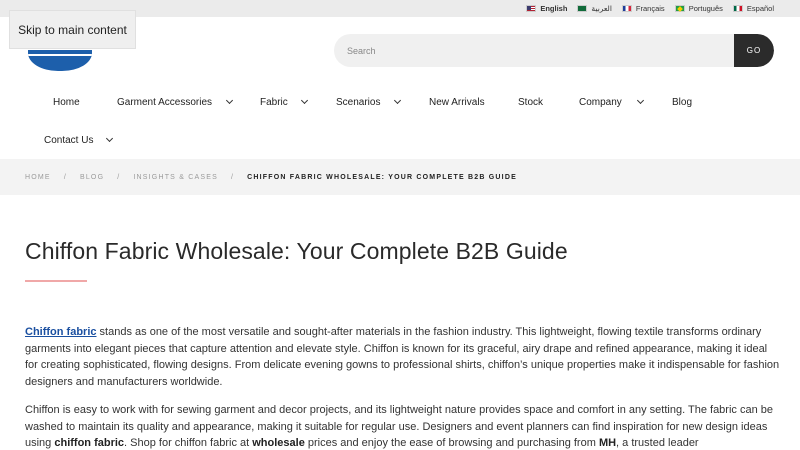  I want to click on nav-label: Contact Us, so click(69, 140).